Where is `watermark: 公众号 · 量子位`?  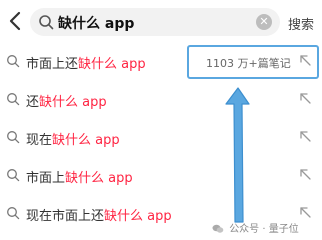
watermark: 公众号 · 量子位 is located at coordinates (255, 227).